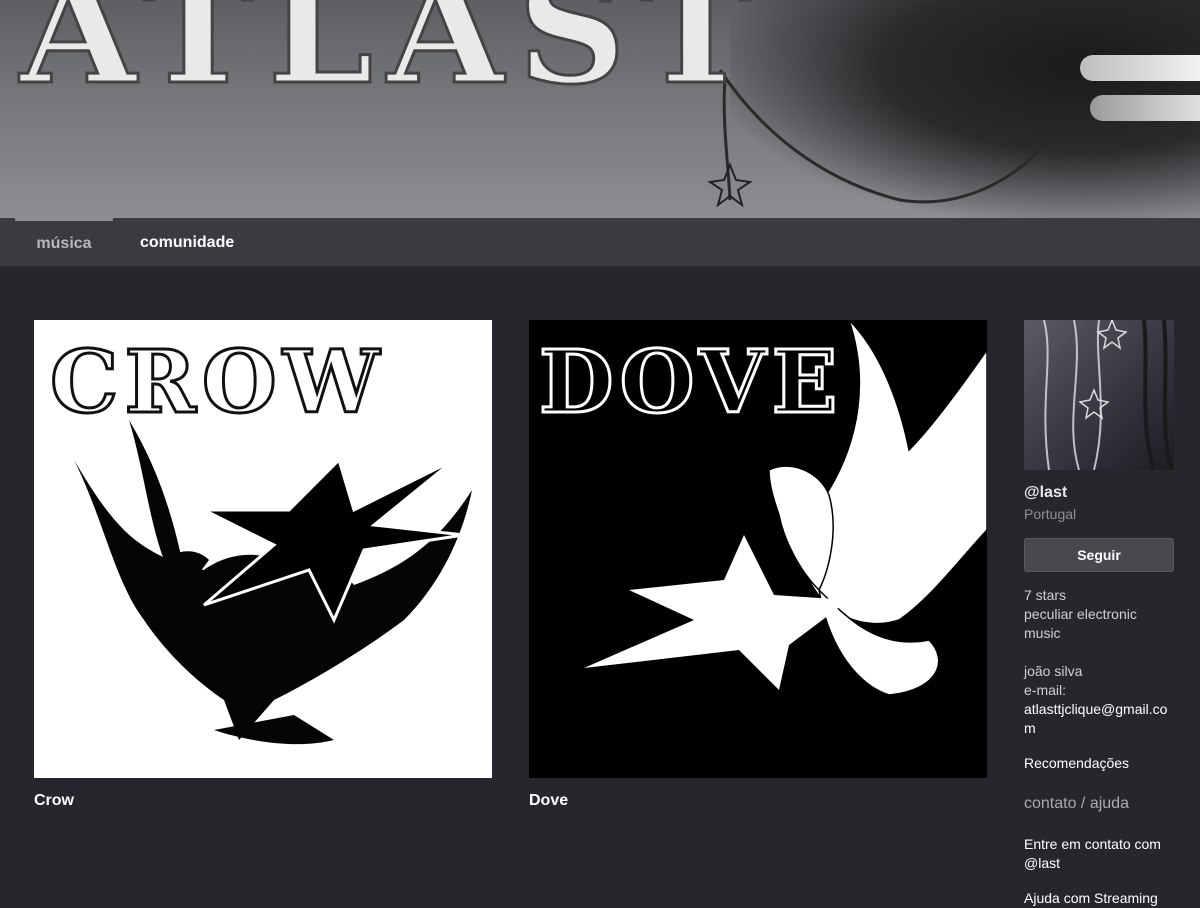 Image resolution: width=1200 pixels, height=908 pixels. Describe the element at coordinates (64, 243) in the screenshot. I see `tab-musica: música` at that location.